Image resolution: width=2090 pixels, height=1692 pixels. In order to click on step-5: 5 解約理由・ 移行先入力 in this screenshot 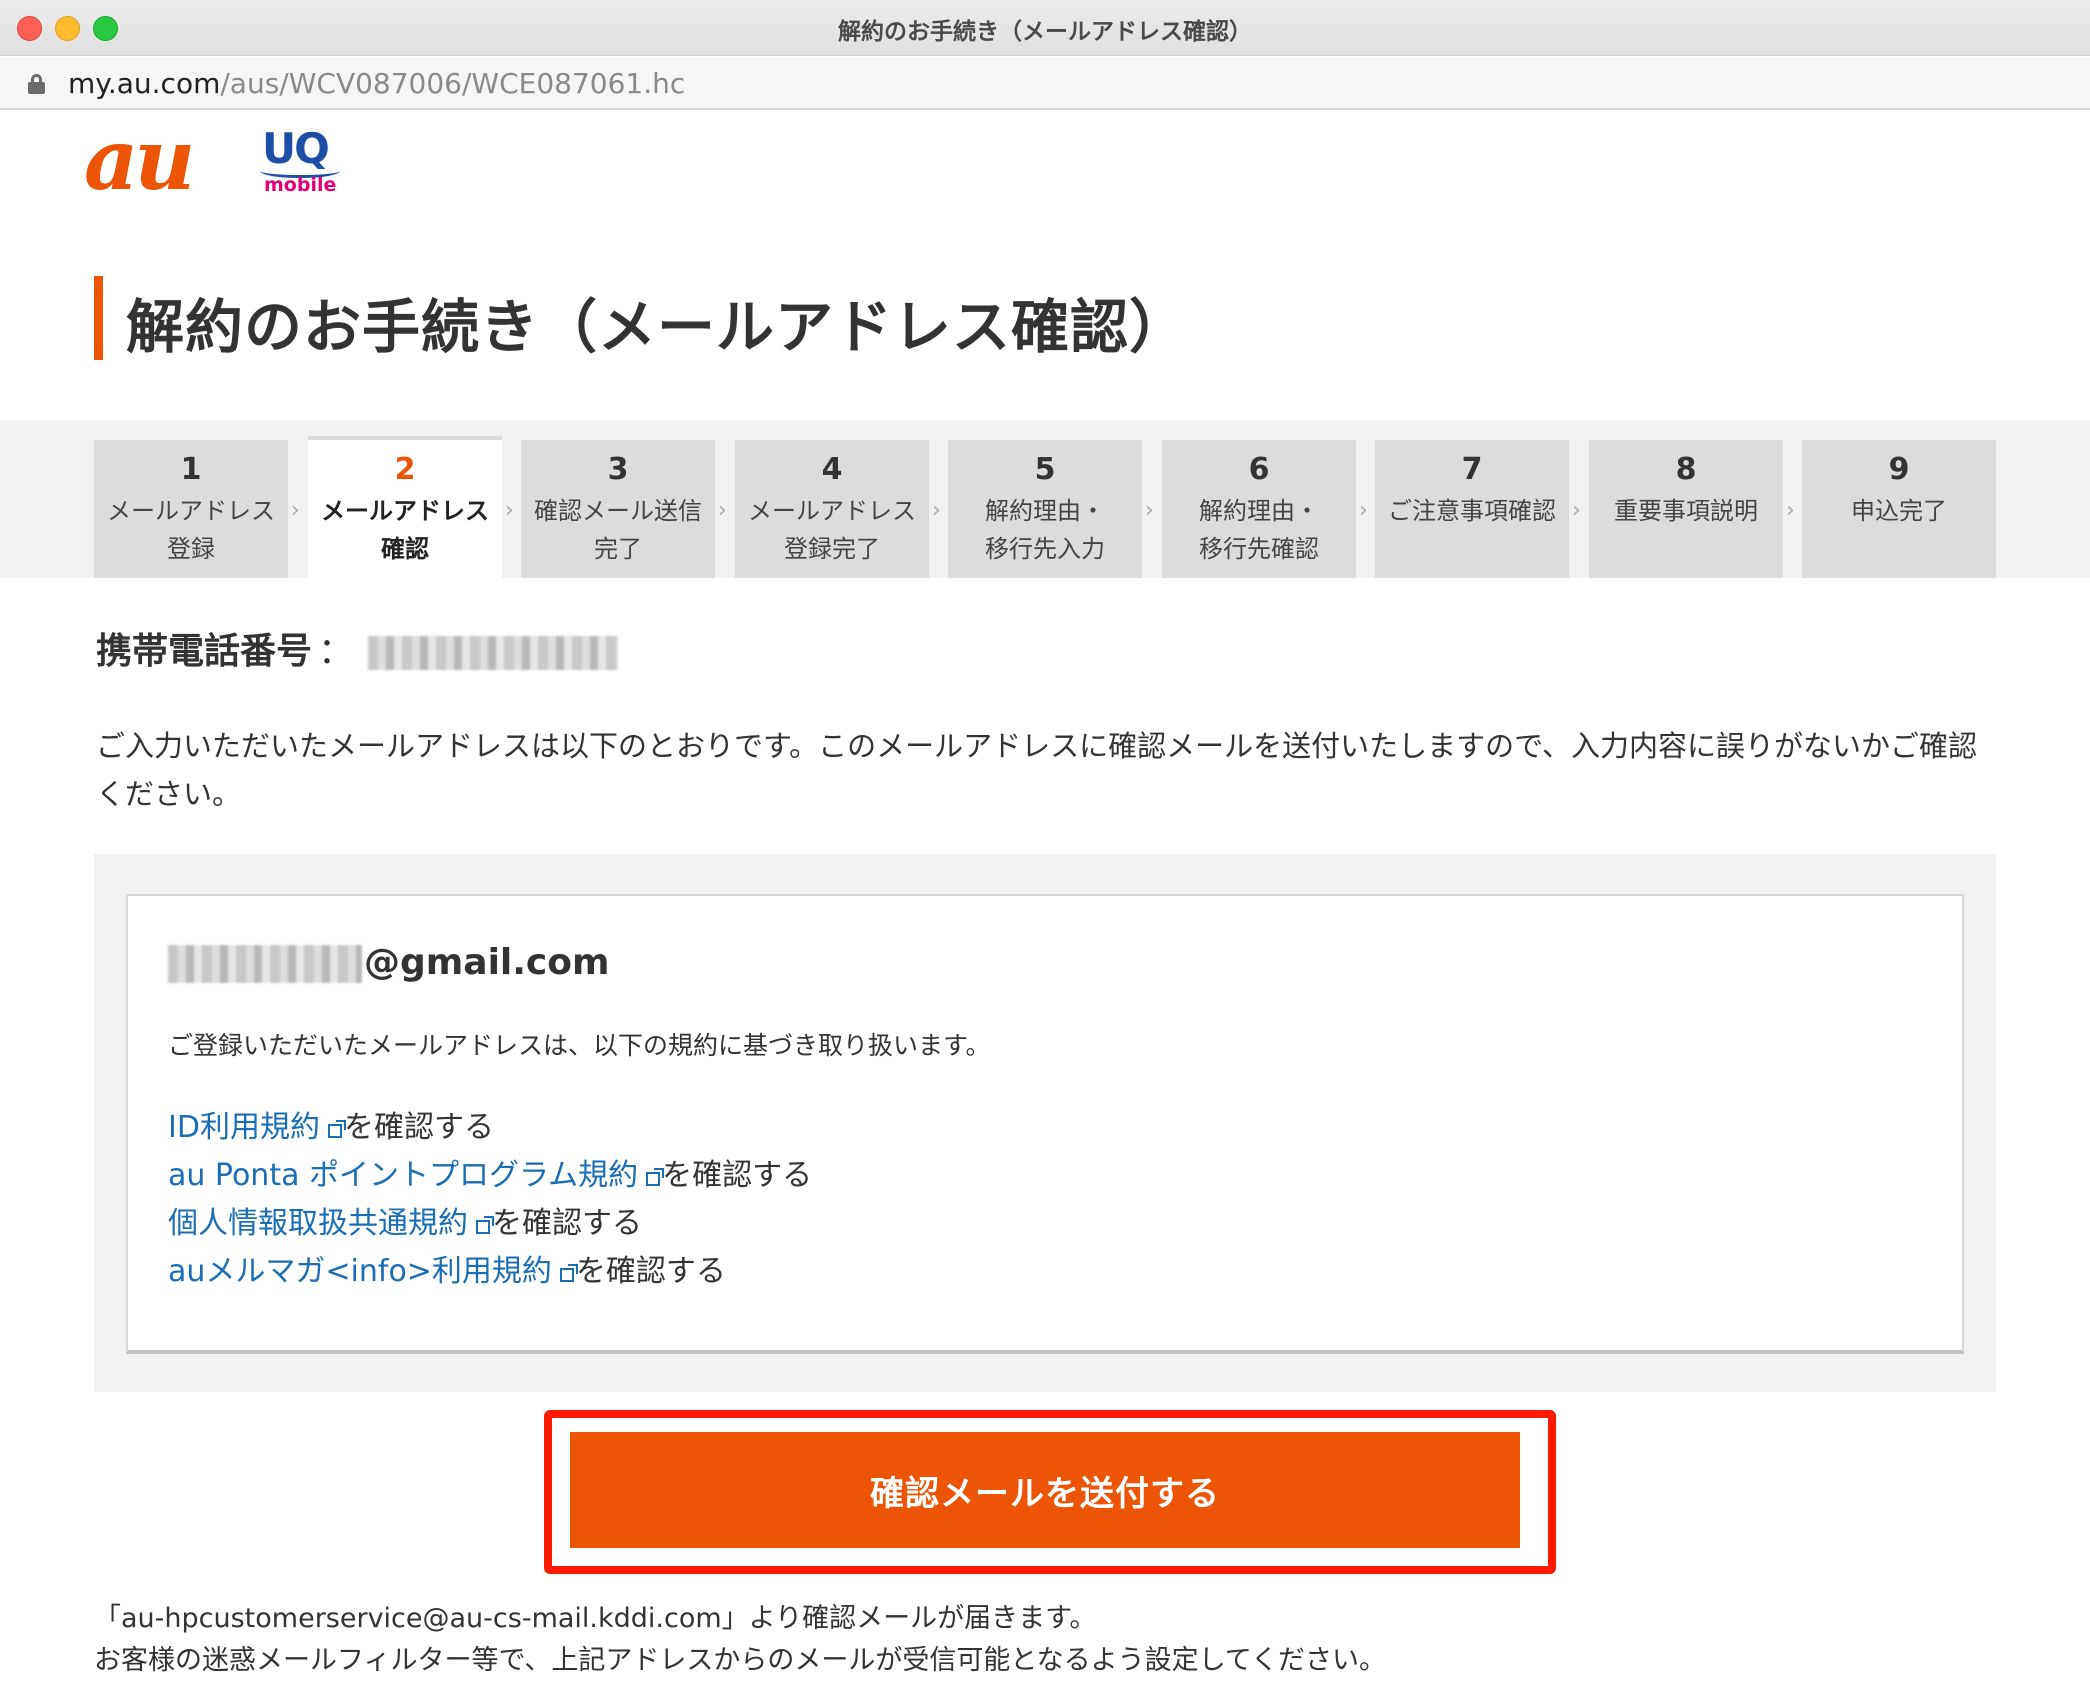, I will do `click(1045, 509)`.